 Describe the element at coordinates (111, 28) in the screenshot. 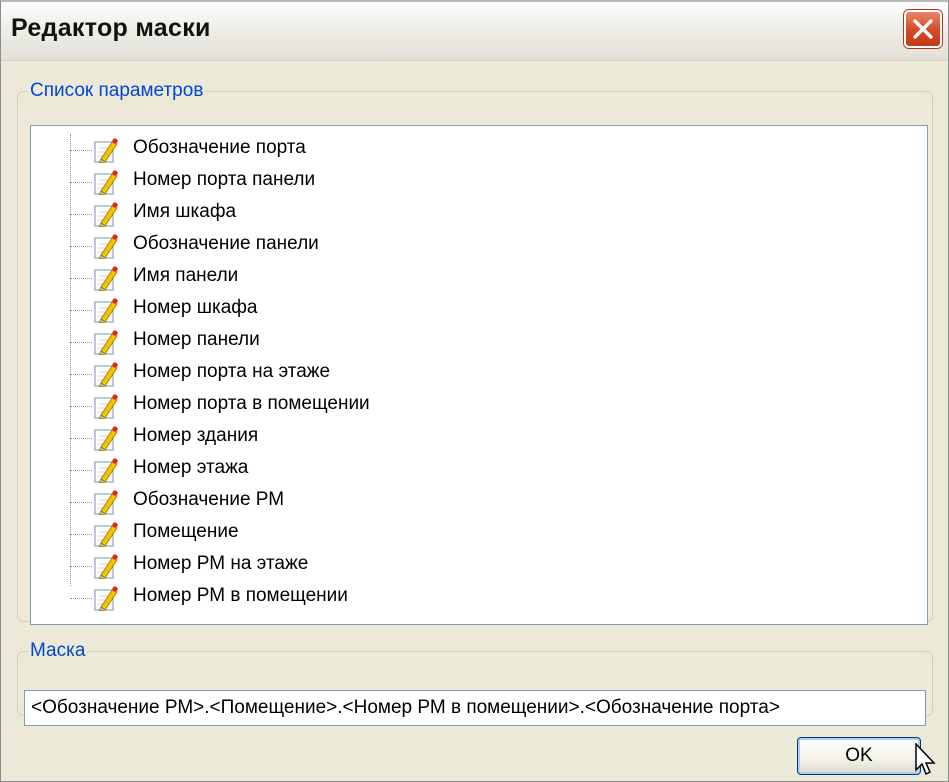

I see `dialog-title: Редактор маски` at that location.